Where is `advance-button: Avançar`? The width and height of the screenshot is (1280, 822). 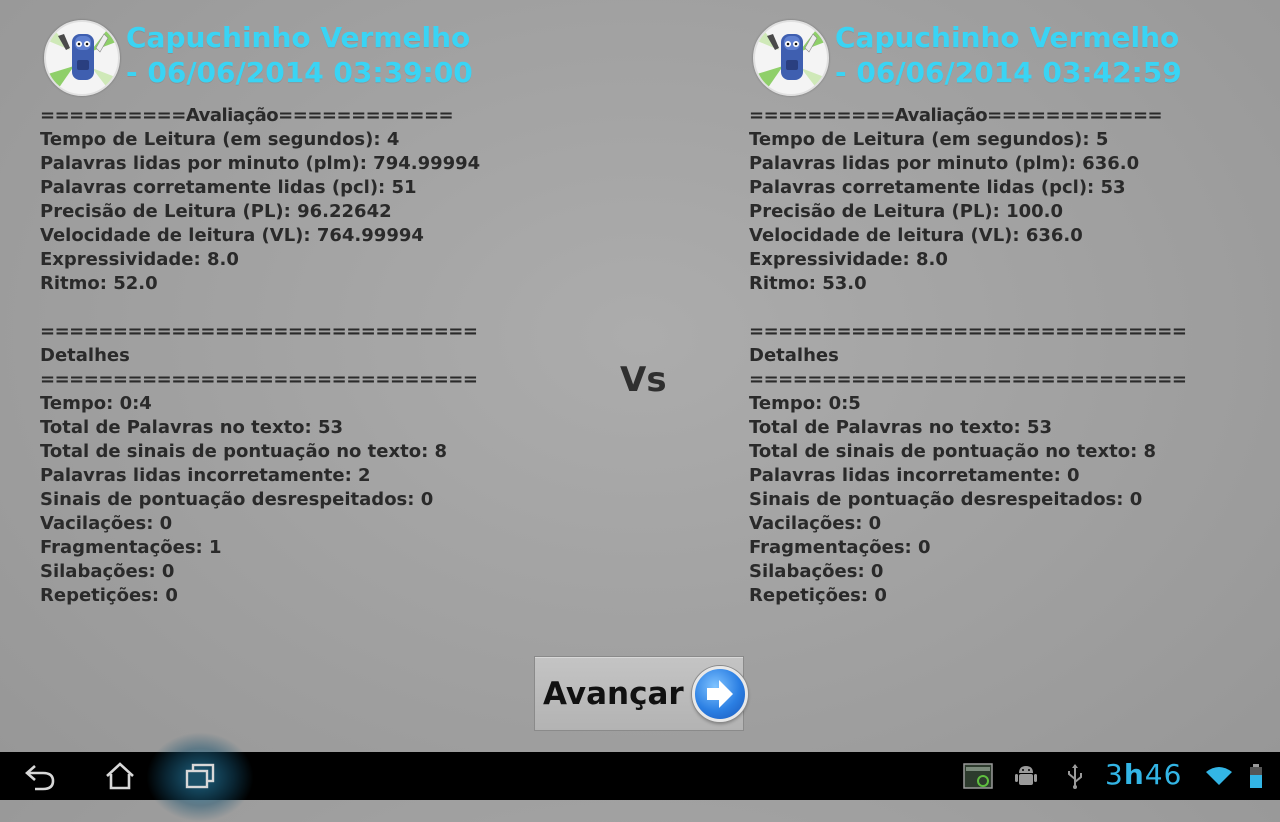
advance-button: Avançar is located at coordinates (641, 693).